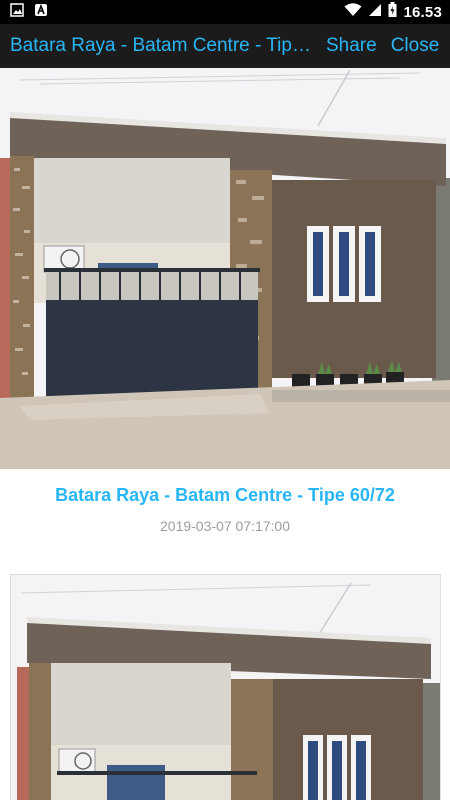 The height and width of the screenshot is (800, 450). What do you see at coordinates (392, 12) in the screenshot?
I see `battery-icon` at bounding box center [392, 12].